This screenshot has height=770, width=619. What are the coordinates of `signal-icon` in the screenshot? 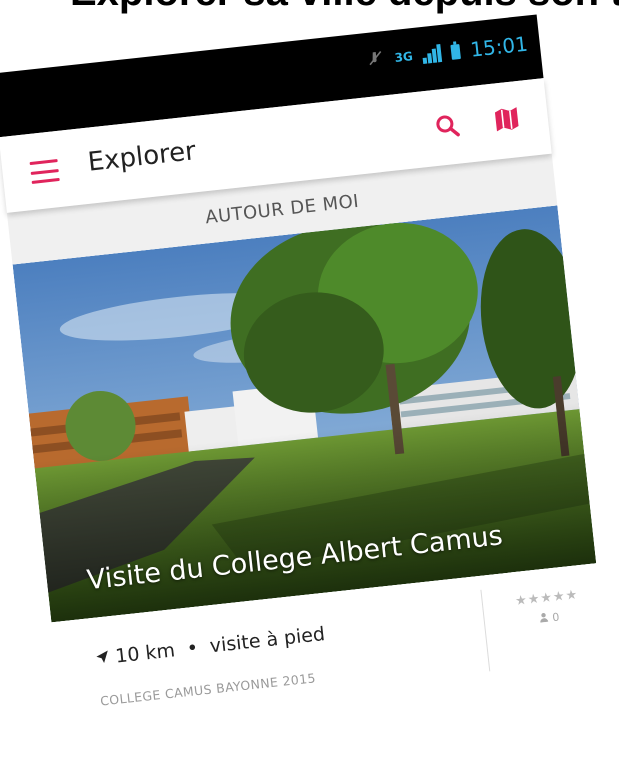 It's located at (432, 53).